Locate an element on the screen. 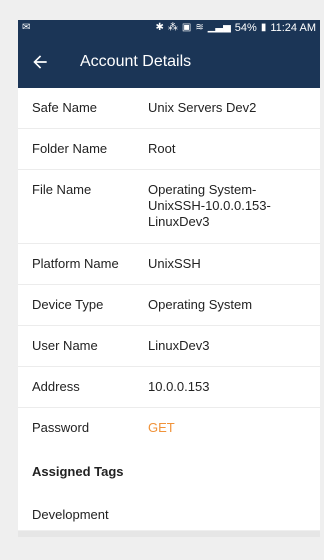 The image size is (324, 560). detail-row-platform-name: Platform Name UnixSSH is located at coordinates (169, 264).